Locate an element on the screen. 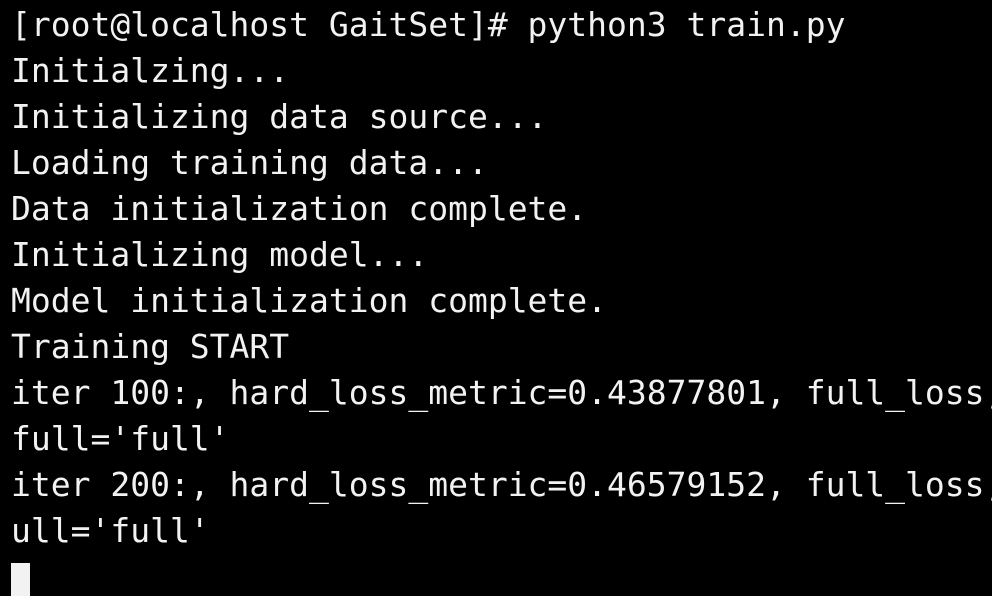 The image size is (992, 596). terminal-line: Model initialization complete. is located at coordinates (309, 300).